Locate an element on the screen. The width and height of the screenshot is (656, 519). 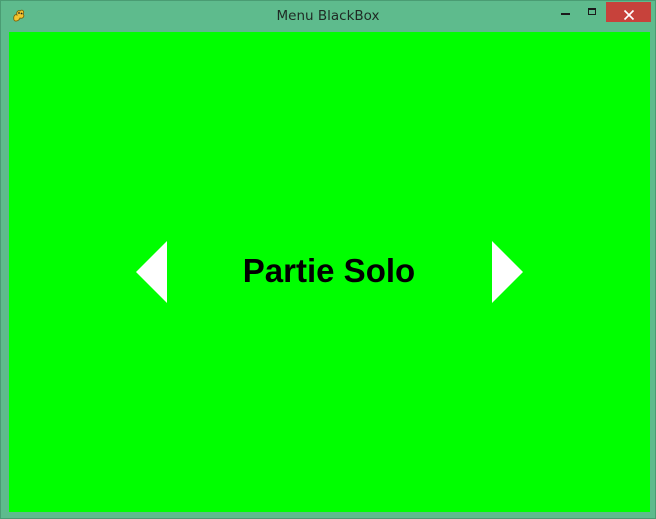
minimize-icon is located at coordinates (565, 14).